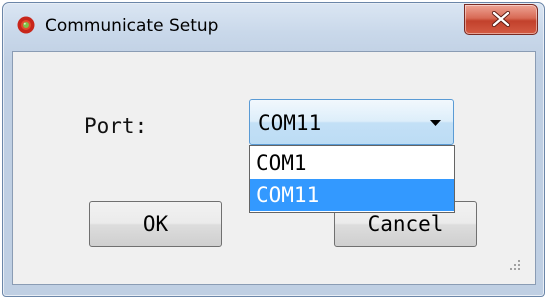  I want to click on close-icon, so click(501, 19).